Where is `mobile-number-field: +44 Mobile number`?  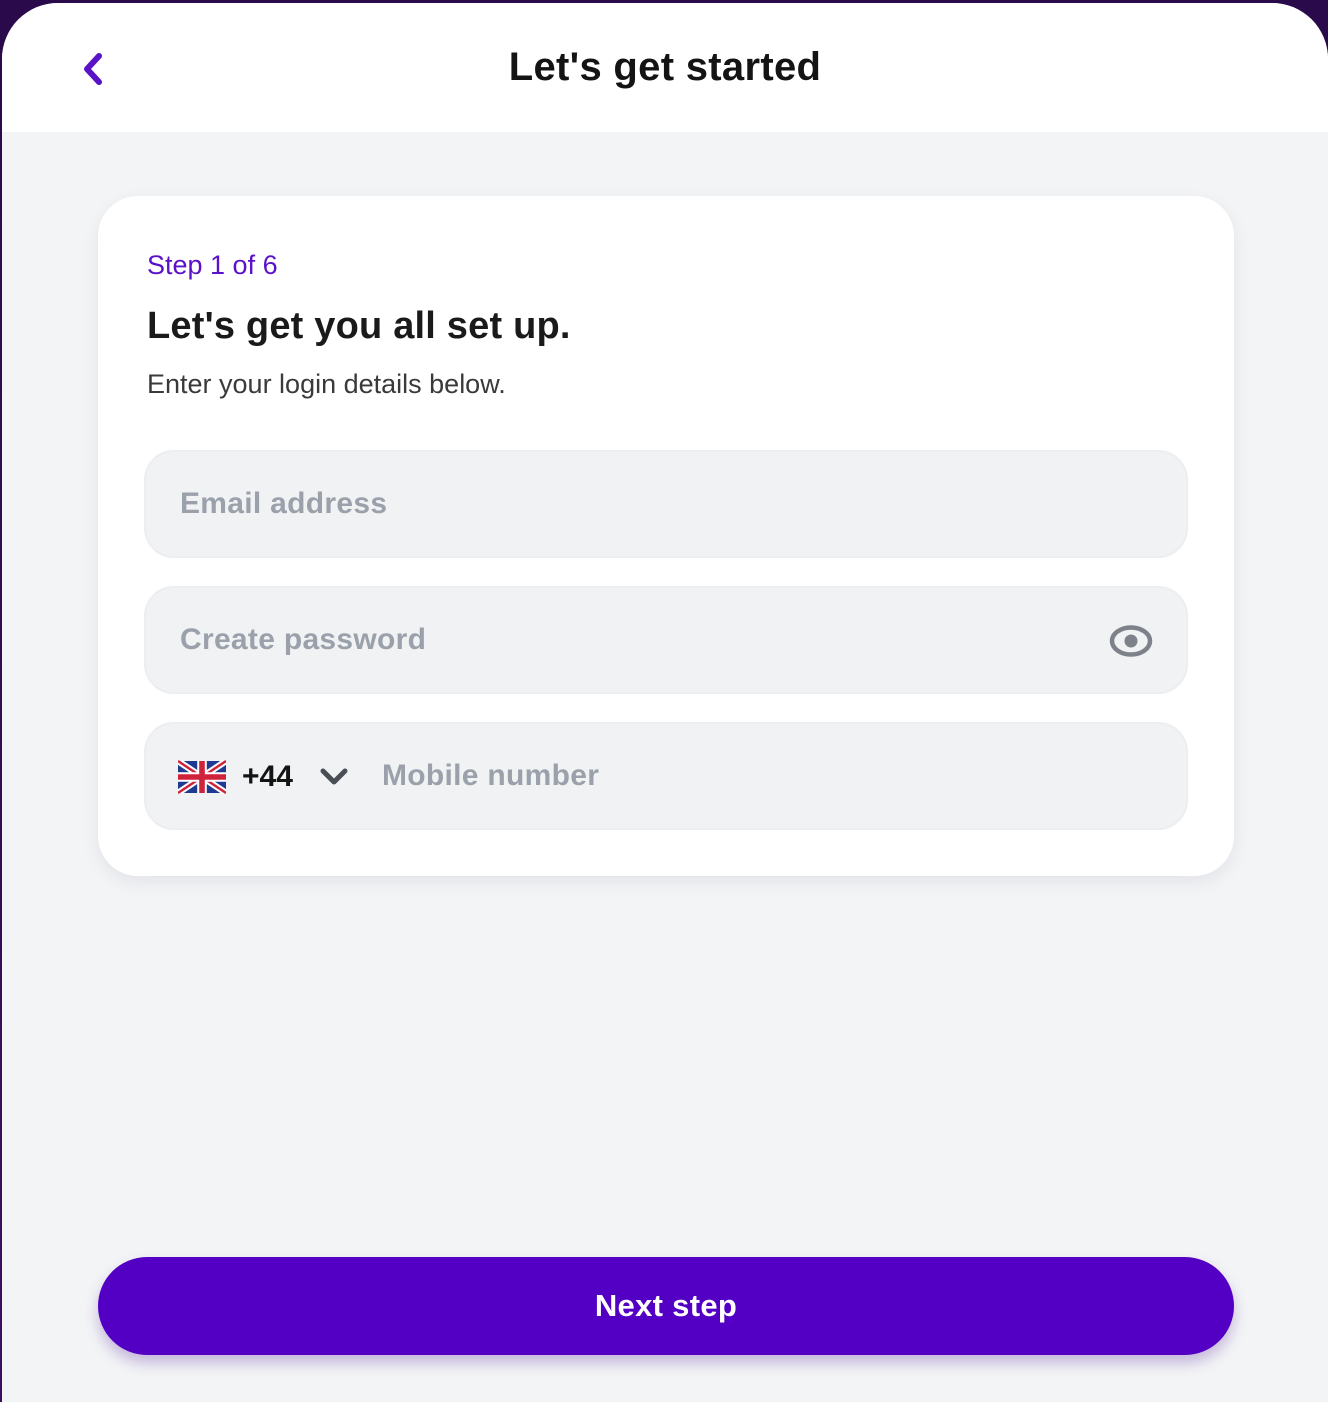 mobile-number-field: +44 Mobile number is located at coordinates (666, 776).